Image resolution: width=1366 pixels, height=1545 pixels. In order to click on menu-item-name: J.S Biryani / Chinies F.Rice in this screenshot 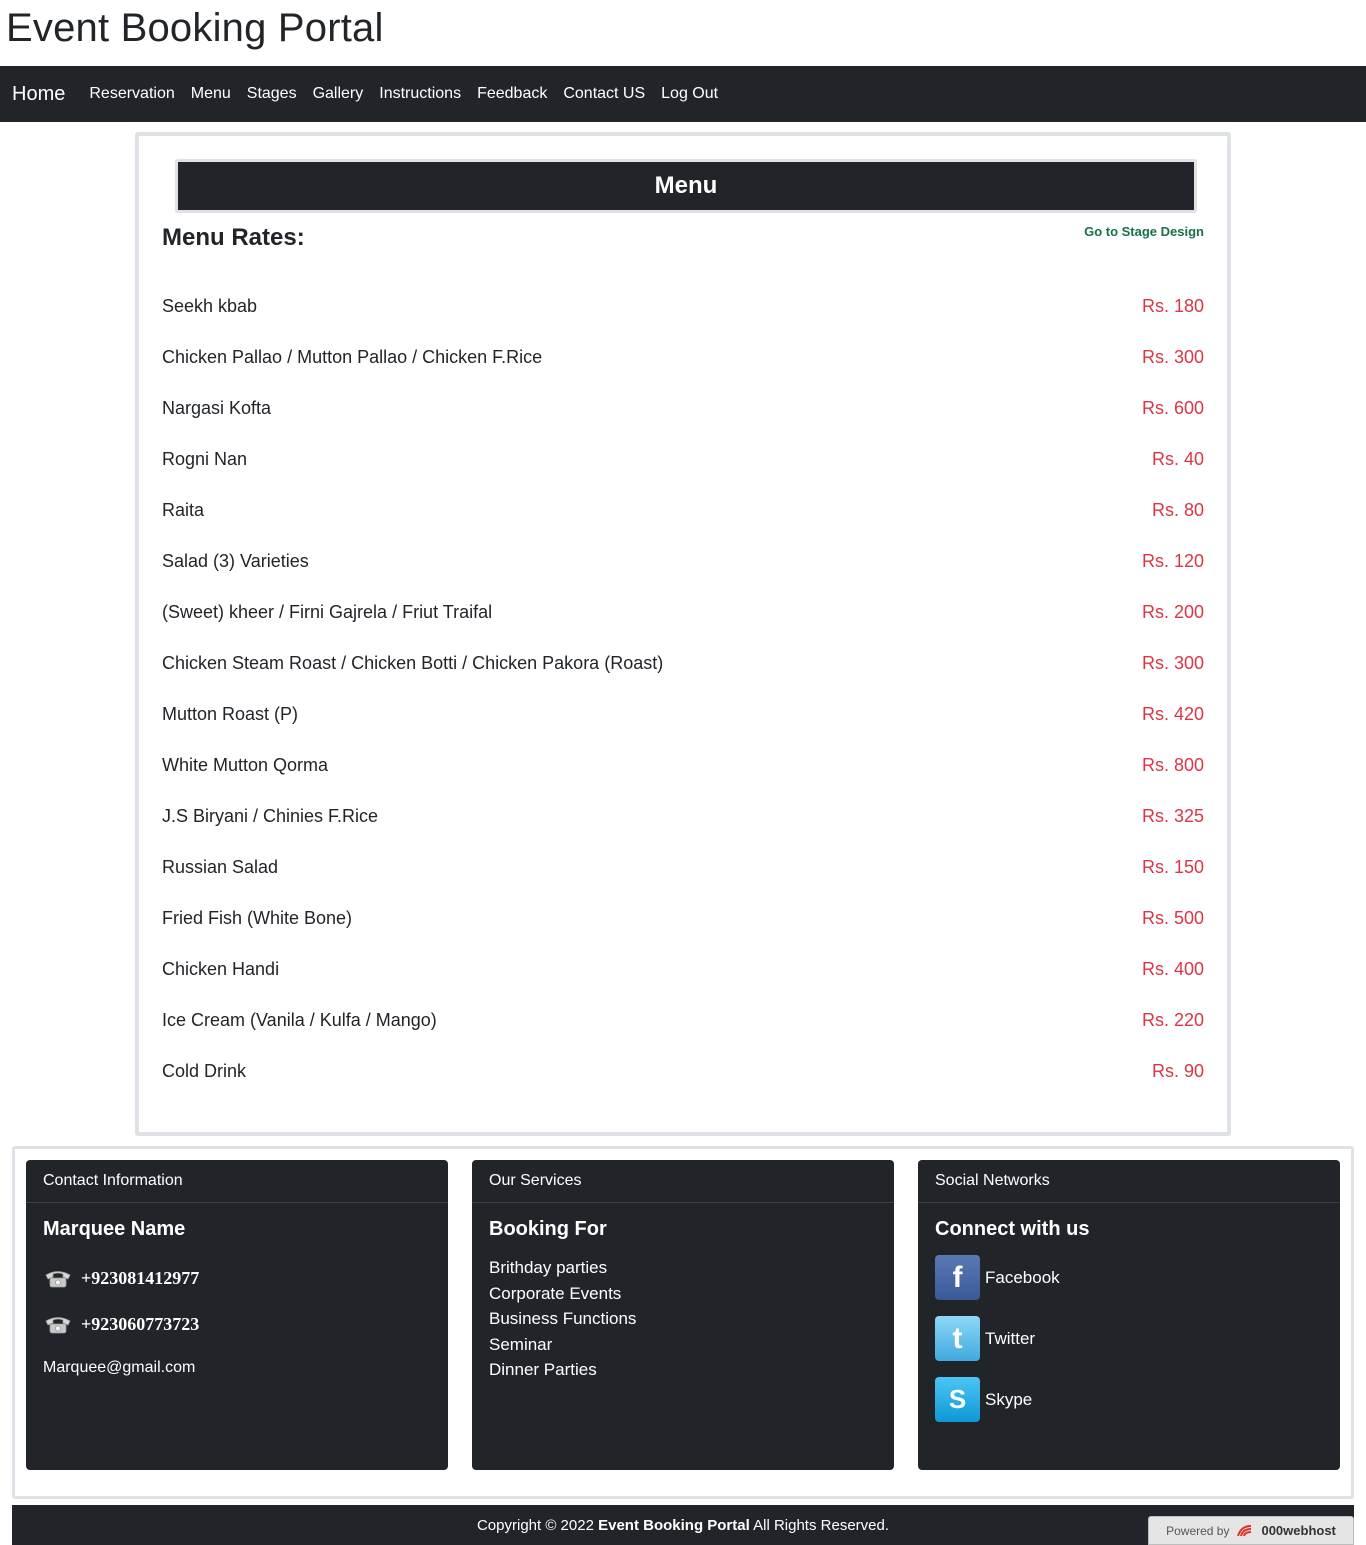, I will do `click(270, 816)`.